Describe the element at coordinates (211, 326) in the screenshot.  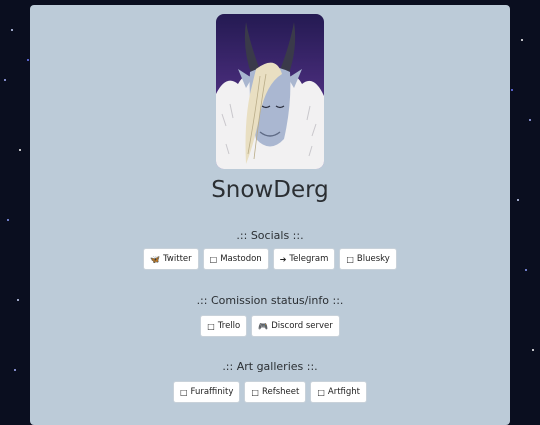
I see `trello-icon: □` at that location.